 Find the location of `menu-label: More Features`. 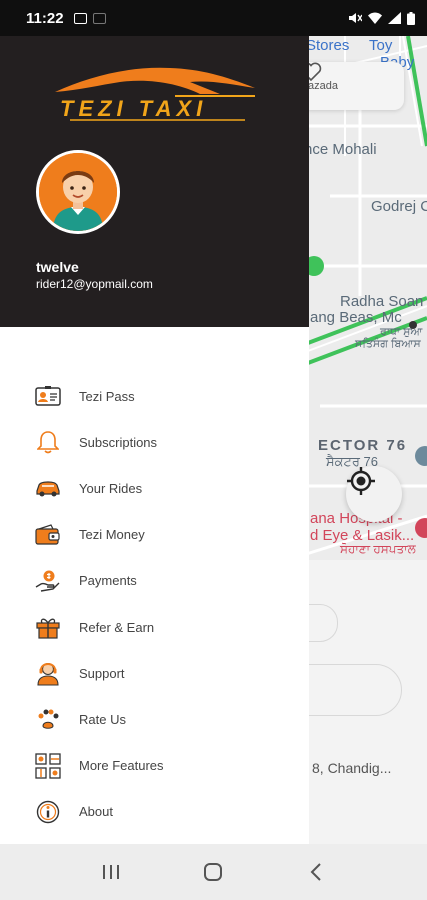

menu-label: More Features is located at coordinates (121, 766).